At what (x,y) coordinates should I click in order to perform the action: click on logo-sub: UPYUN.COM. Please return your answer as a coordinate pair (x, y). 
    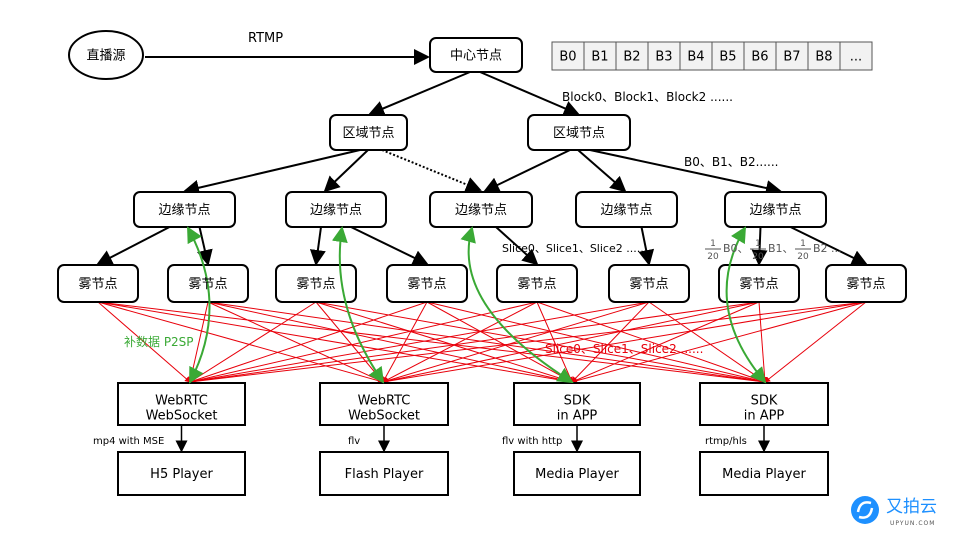
    Looking at the image, I should click on (912, 523).